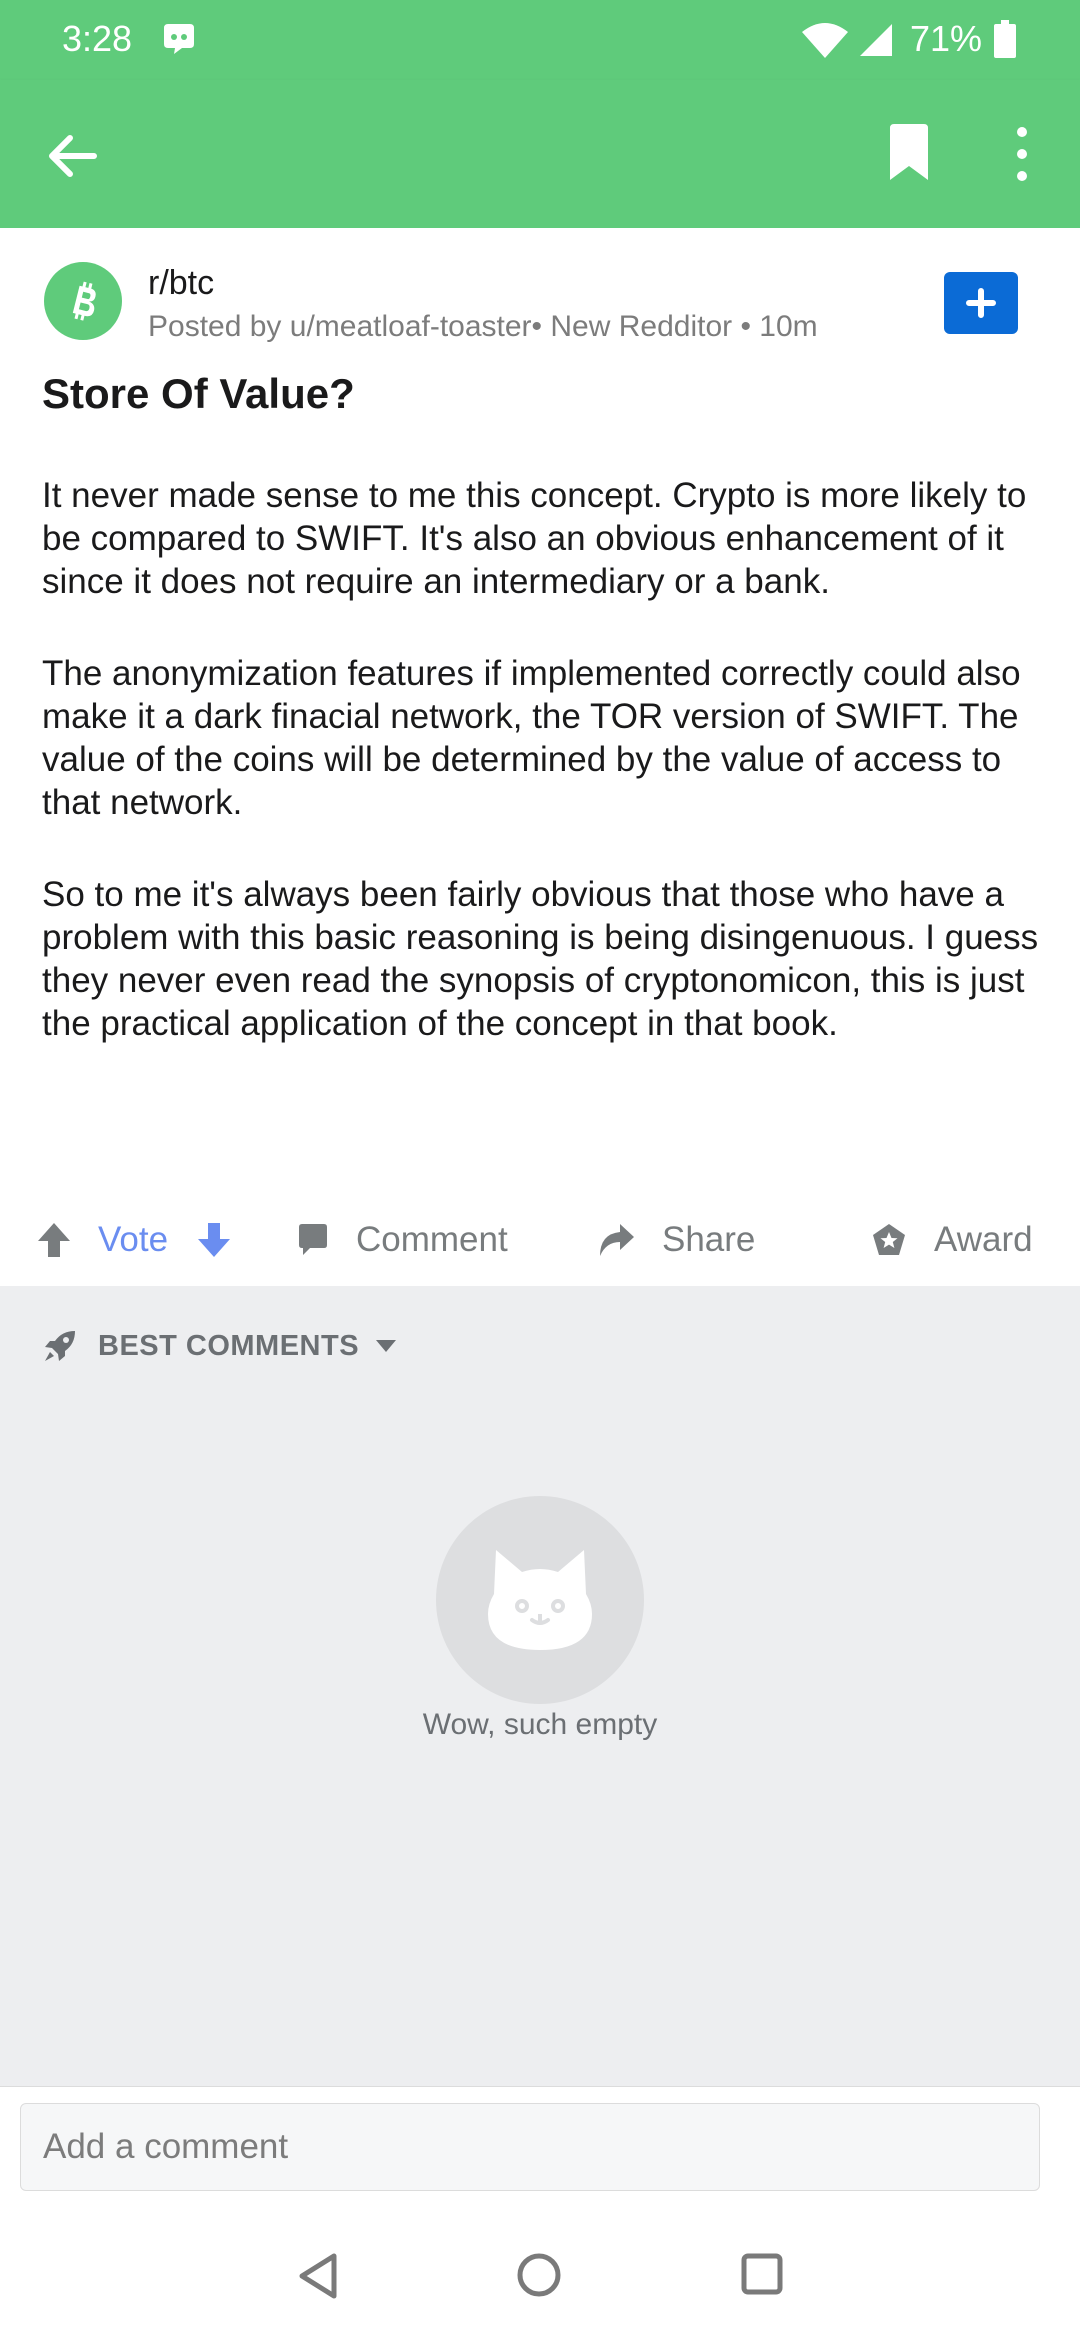  What do you see at coordinates (909, 153) in the screenshot?
I see `bookmark-icon` at bounding box center [909, 153].